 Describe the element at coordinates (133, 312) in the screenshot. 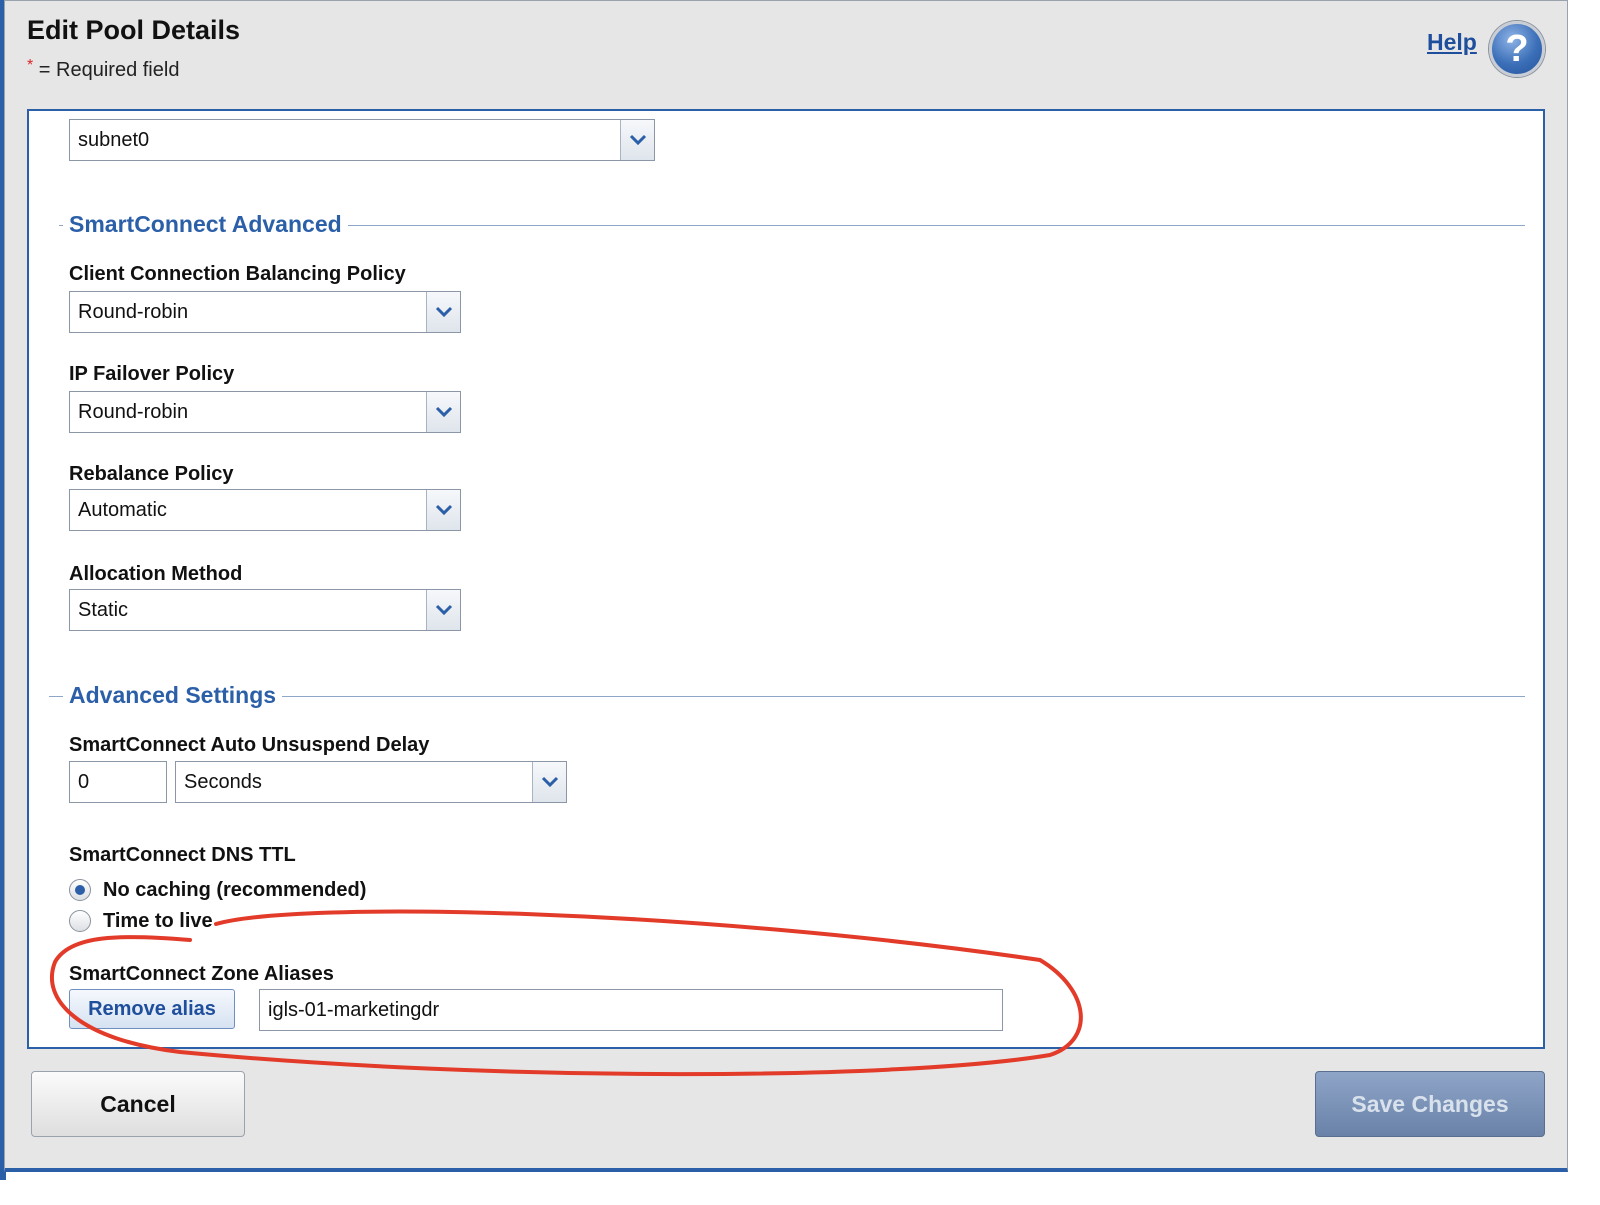

I see `client-balancing-value: Round-robin` at that location.